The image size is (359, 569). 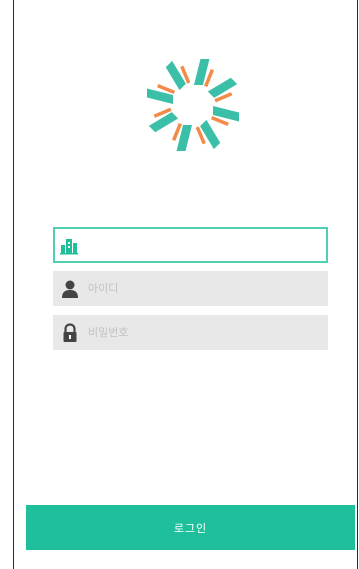 What do you see at coordinates (202, 245) in the screenshot?
I see `company-input` at bounding box center [202, 245].